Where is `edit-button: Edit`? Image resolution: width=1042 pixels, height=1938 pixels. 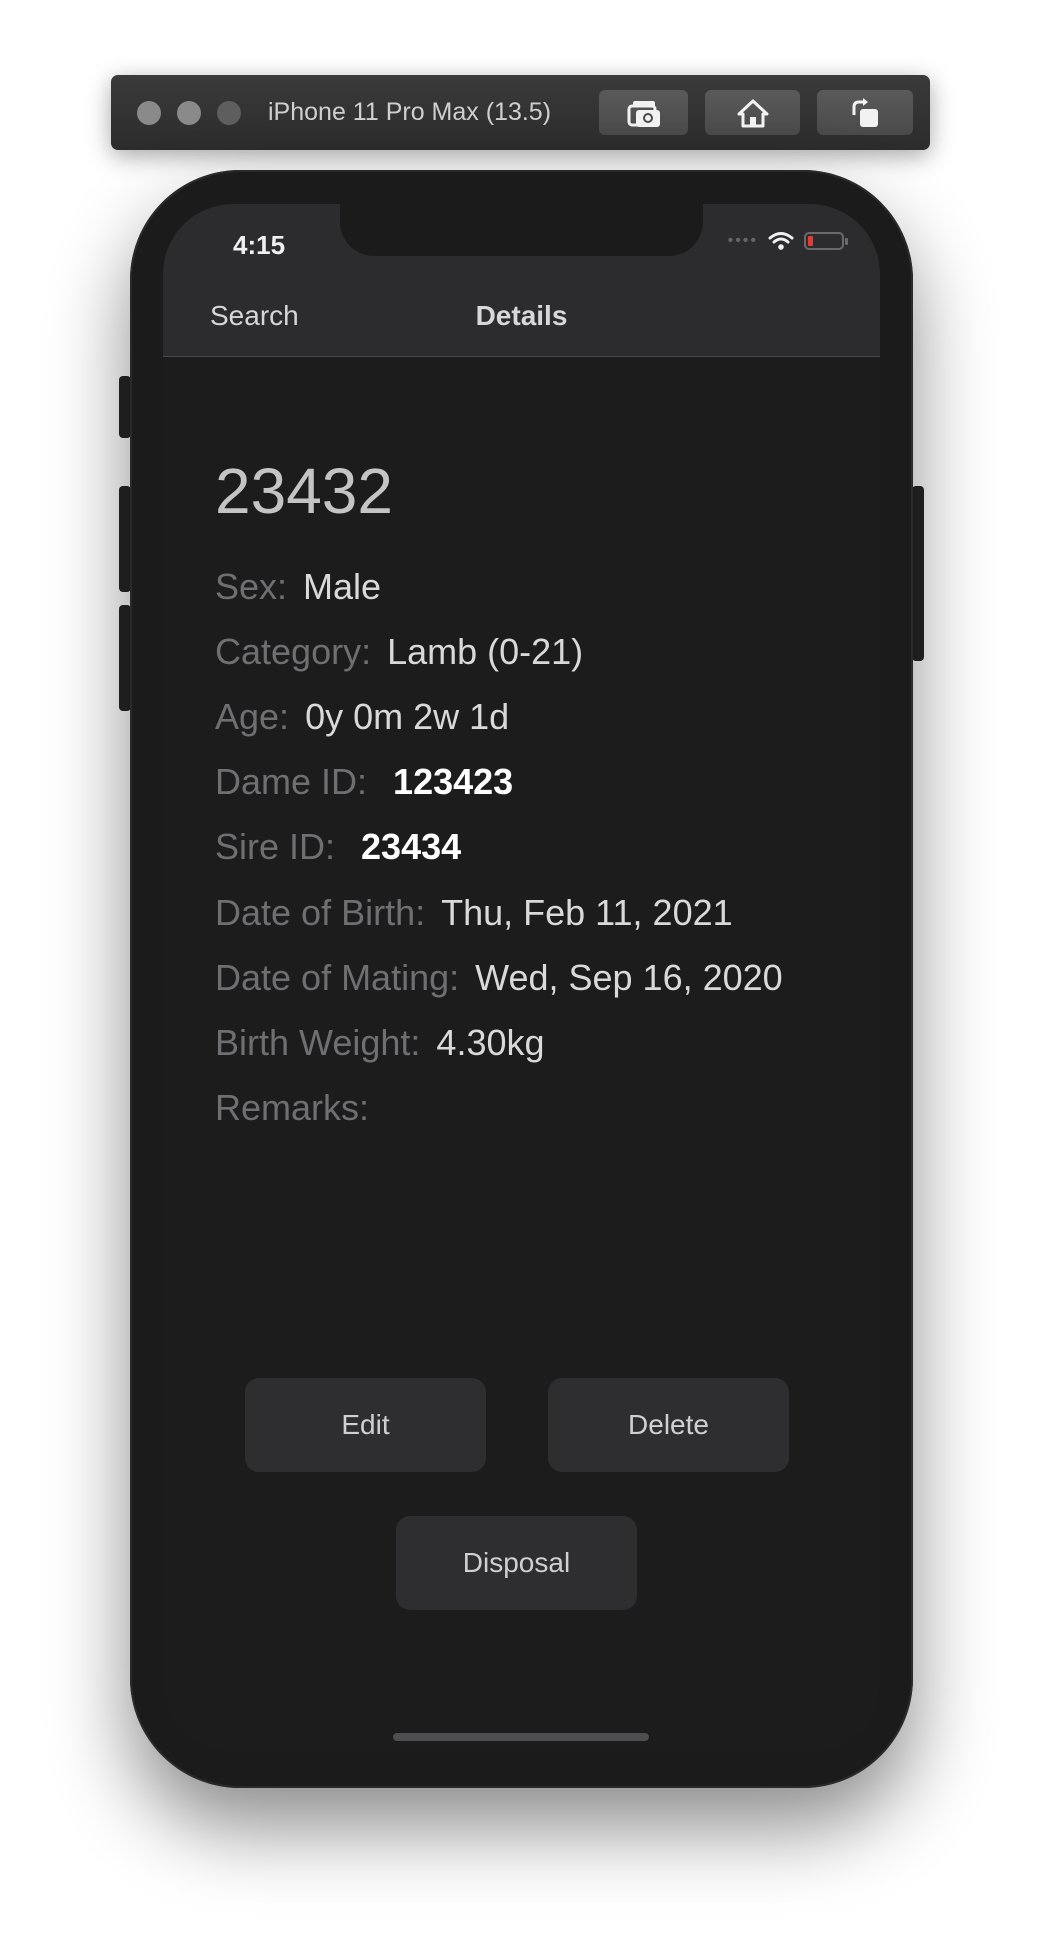 edit-button: Edit is located at coordinates (365, 1425).